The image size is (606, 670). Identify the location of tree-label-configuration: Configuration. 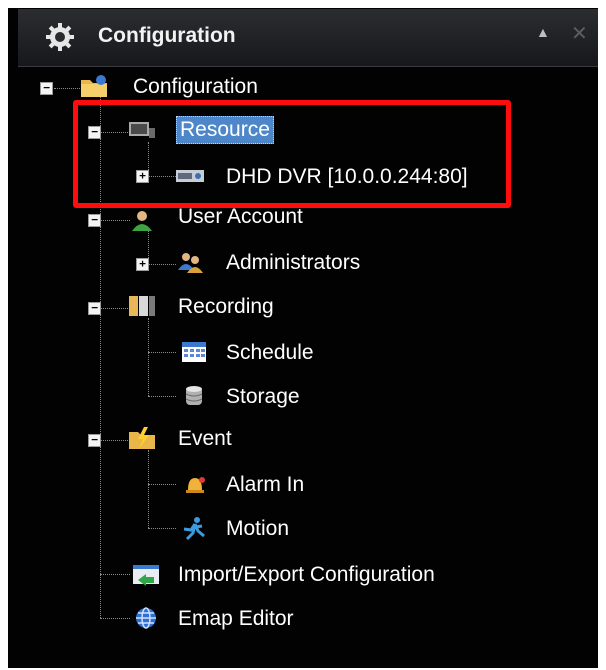
(195, 86).